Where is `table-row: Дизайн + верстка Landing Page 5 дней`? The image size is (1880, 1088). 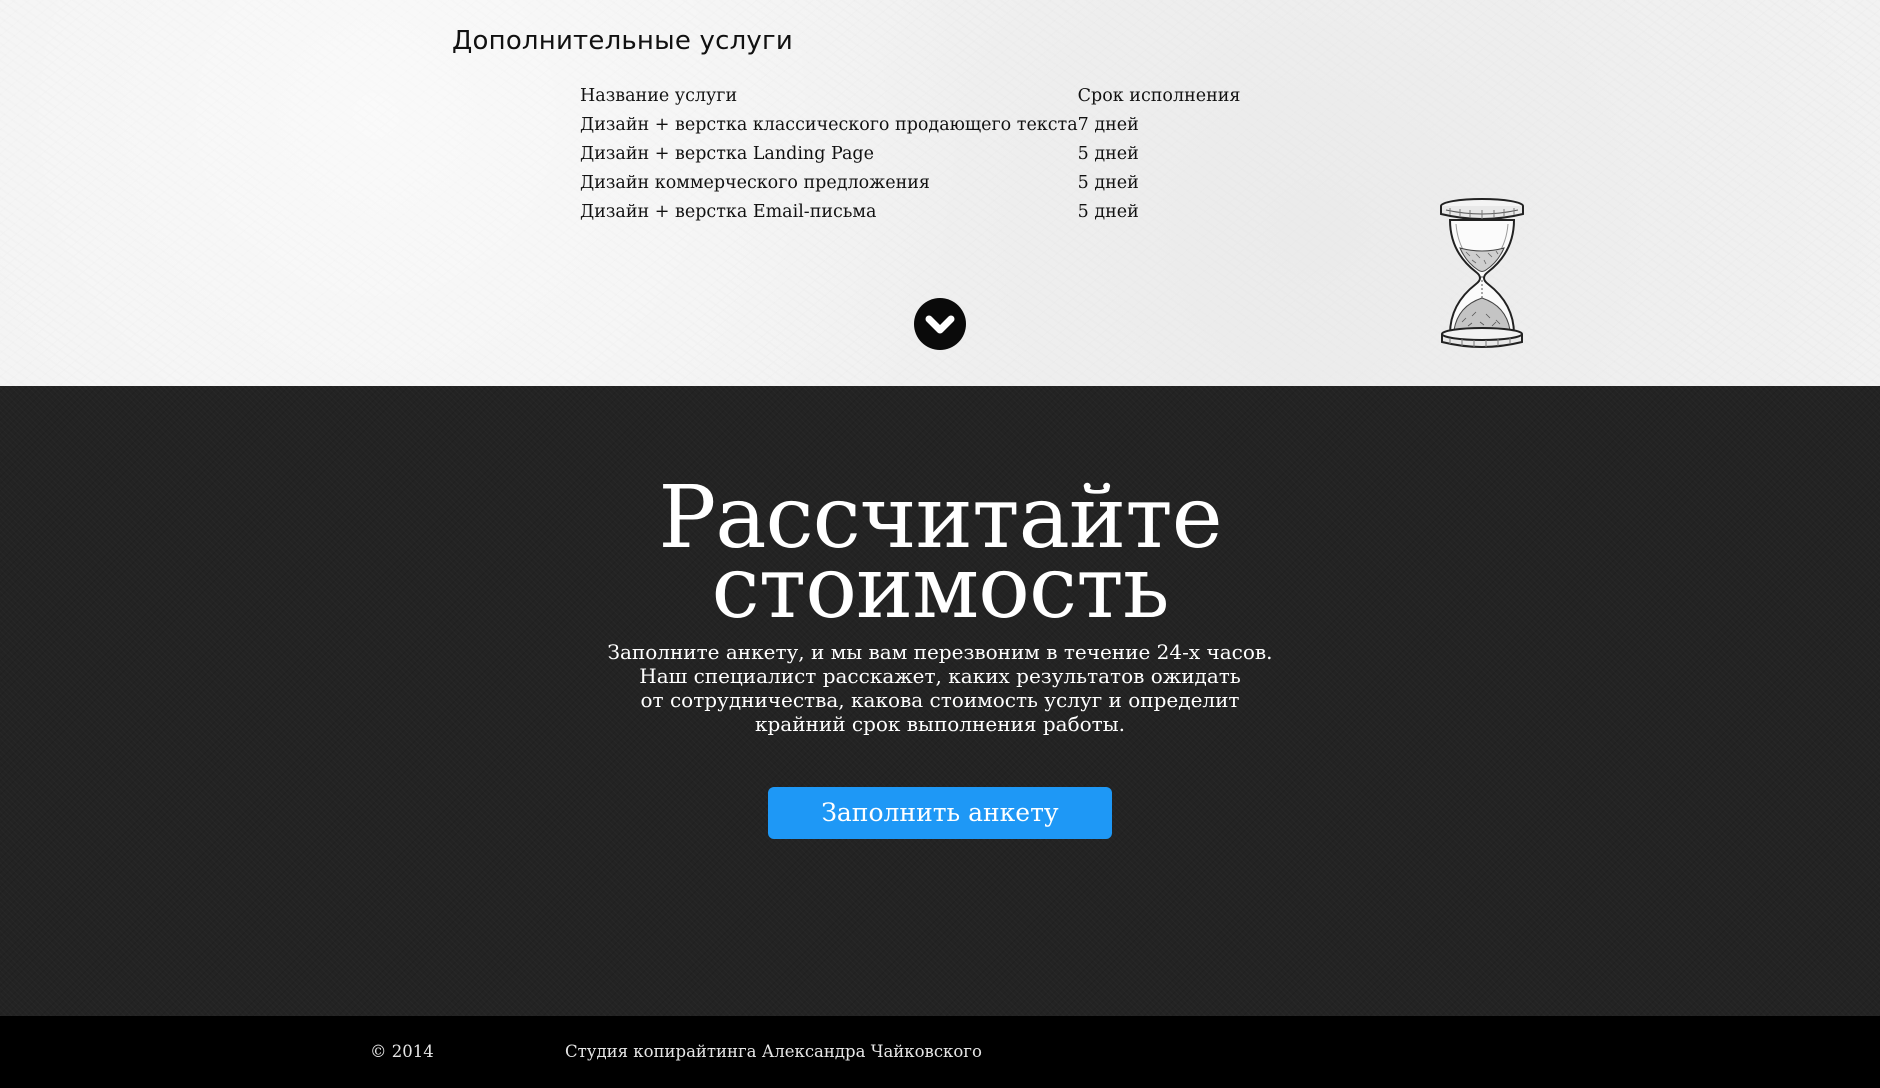
table-row: Дизайн + верстка Landing Page 5 дней is located at coordinates (929, 154).